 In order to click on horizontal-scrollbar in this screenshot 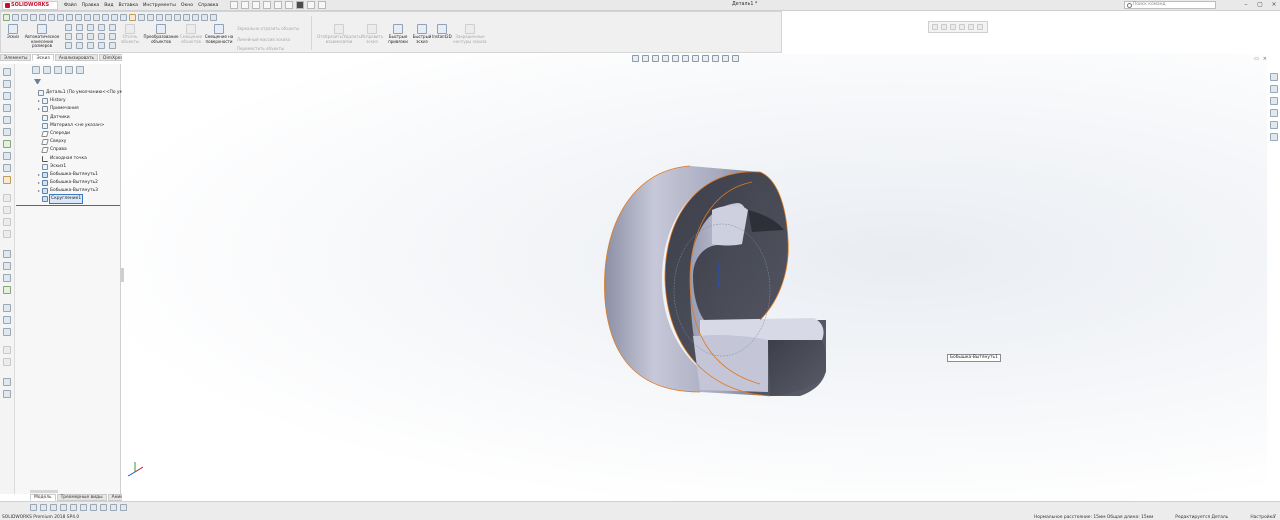, I will do `click(44, 491)`.